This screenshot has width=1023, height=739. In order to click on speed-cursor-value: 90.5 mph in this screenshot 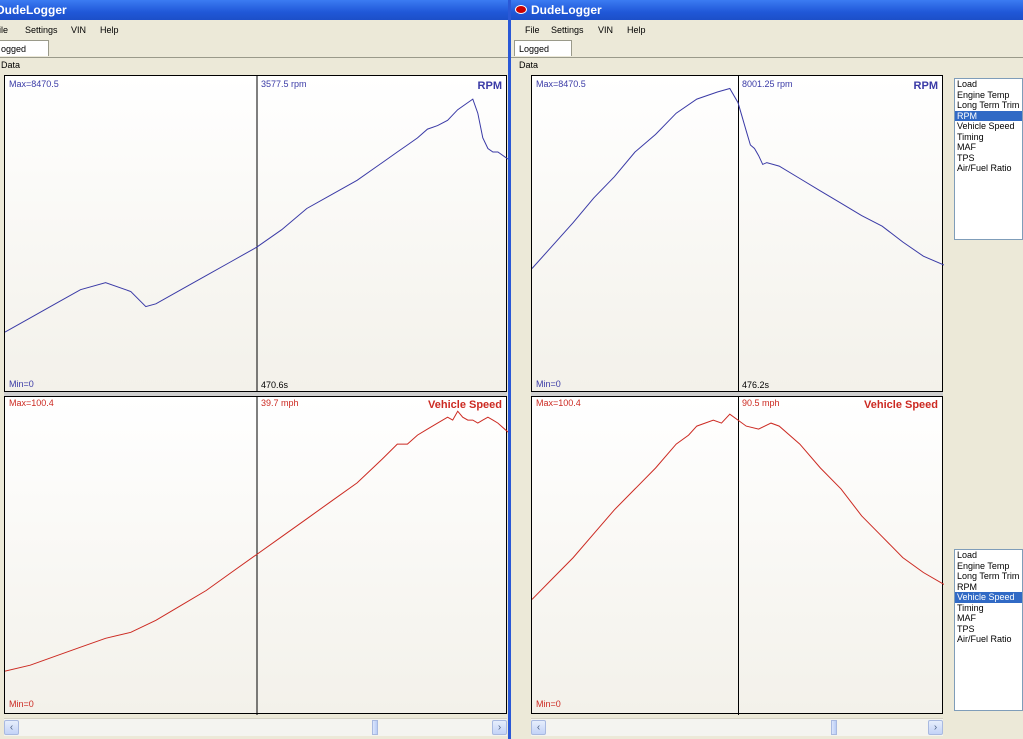, I will do `click(761, 403)`.